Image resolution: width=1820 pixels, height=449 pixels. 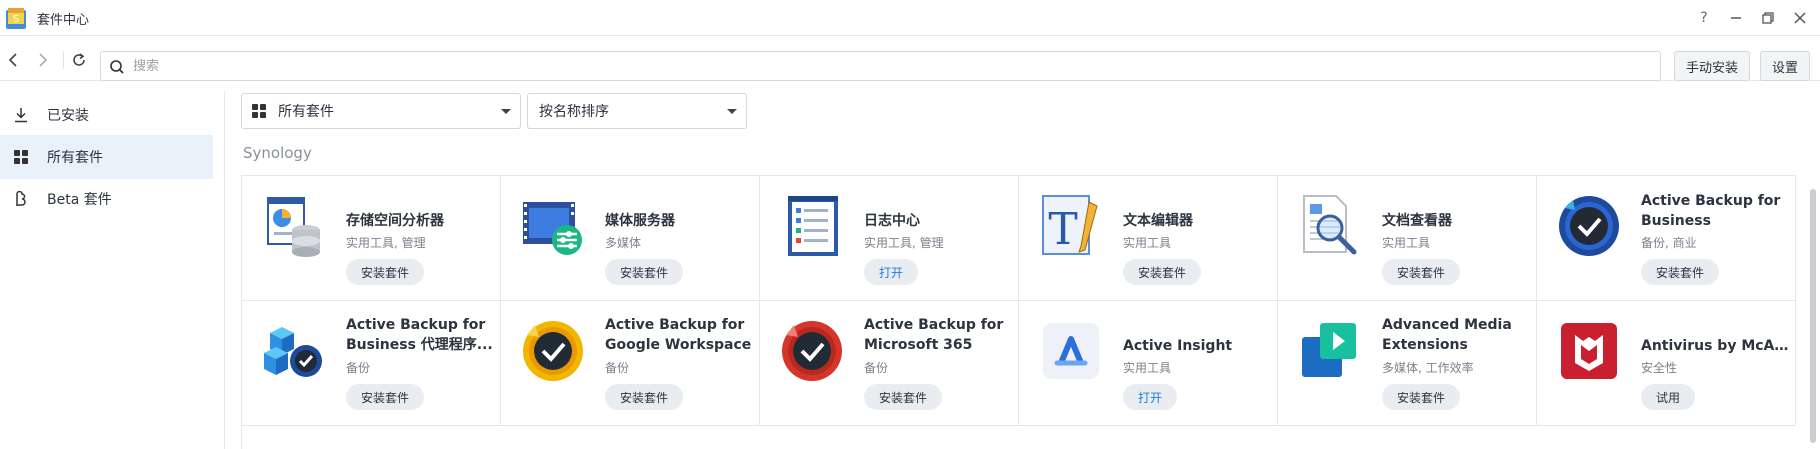 I want to click on sidebar-item-label: 已安装, so click(x=68, y=116).